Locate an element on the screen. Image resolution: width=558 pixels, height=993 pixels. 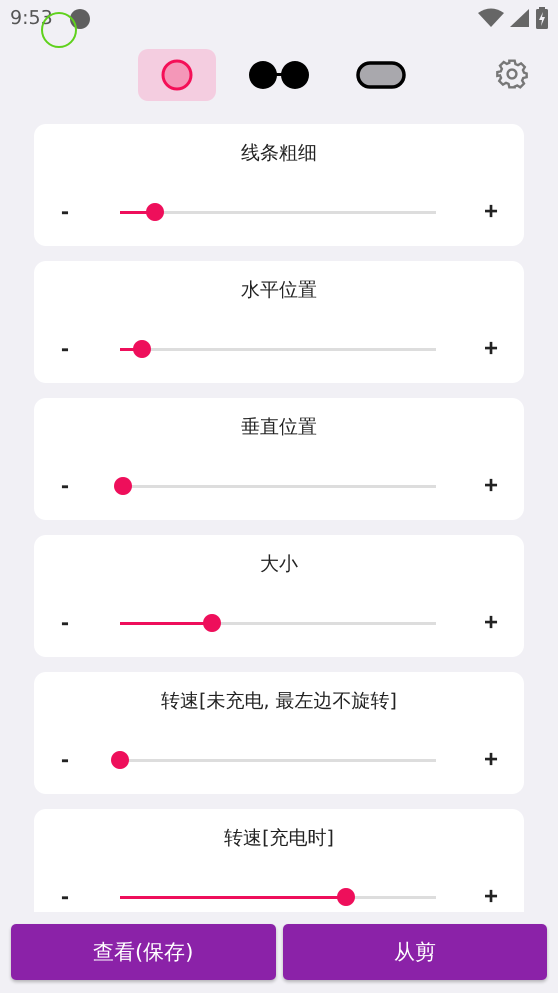
pill-icon is located at coordinates (381, 75).